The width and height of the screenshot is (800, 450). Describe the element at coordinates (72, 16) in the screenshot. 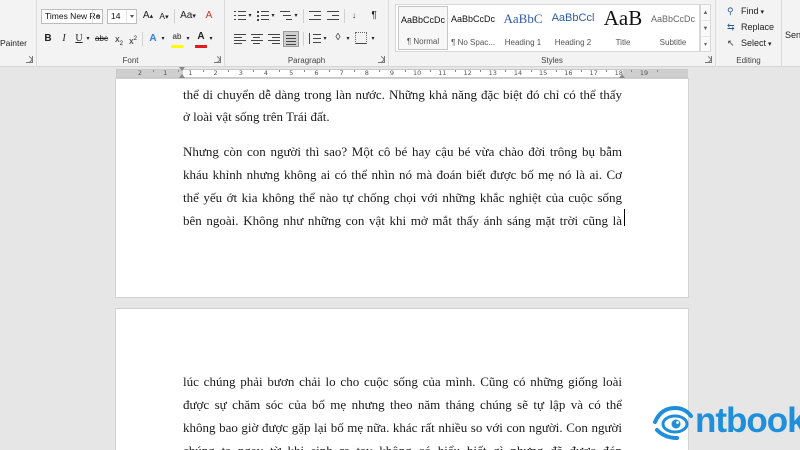

I see `font-name-combo: Times New Ro` at that location.